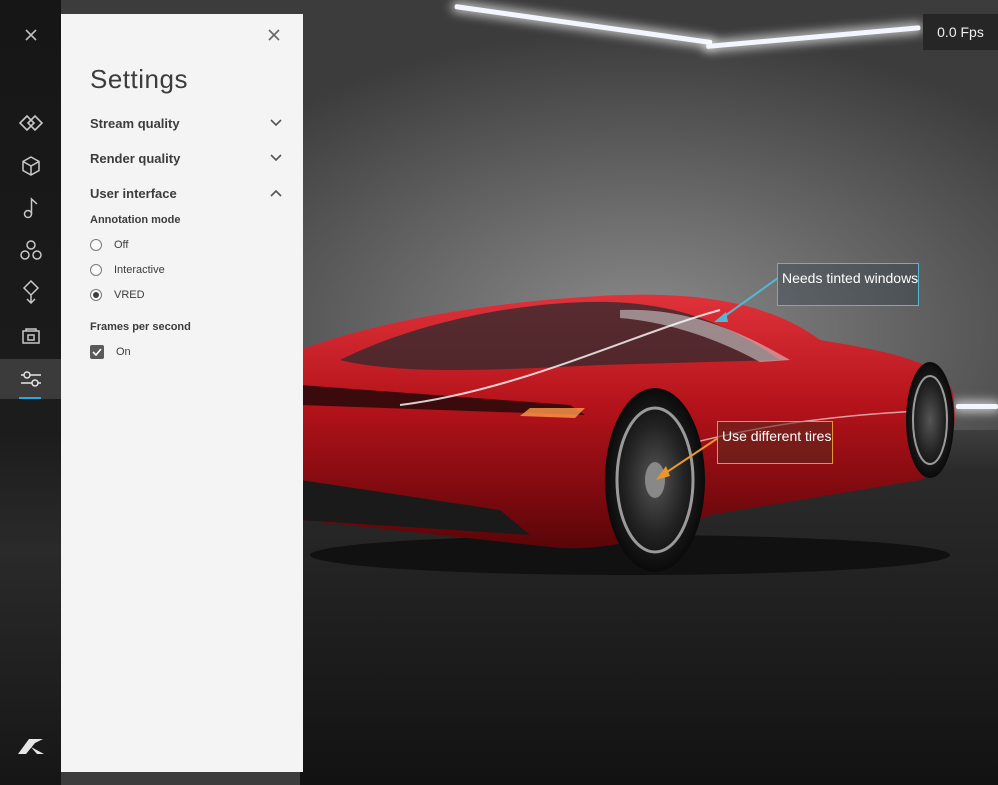 This screenshot has height=785, width=998. I want to click on autodesk-logo, so click(30, 746).